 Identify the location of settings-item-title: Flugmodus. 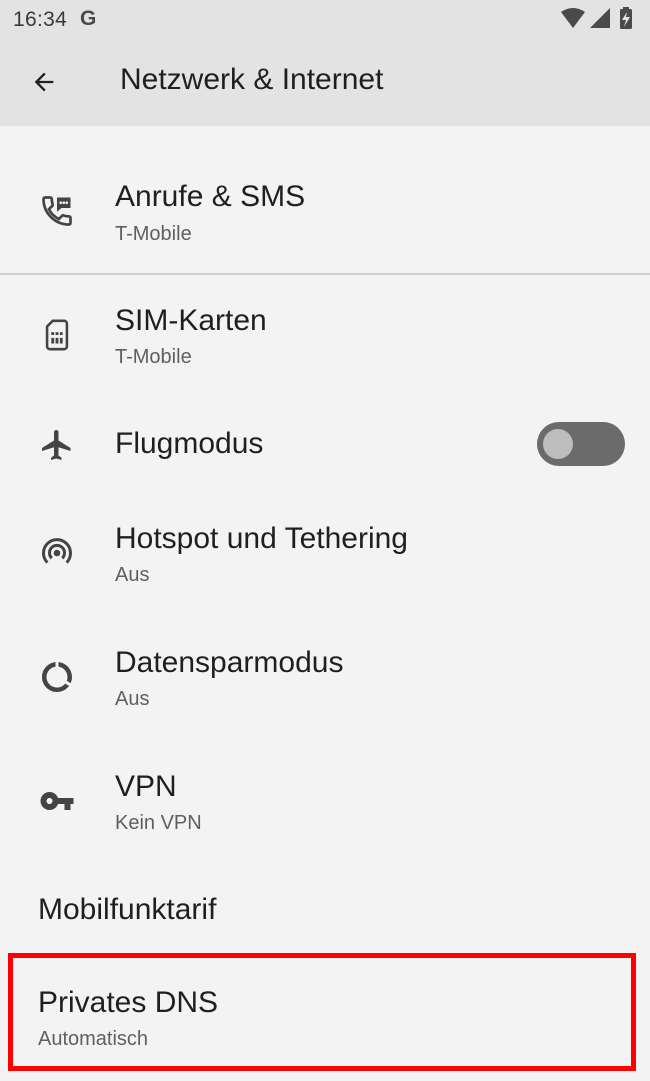
(189, 443).